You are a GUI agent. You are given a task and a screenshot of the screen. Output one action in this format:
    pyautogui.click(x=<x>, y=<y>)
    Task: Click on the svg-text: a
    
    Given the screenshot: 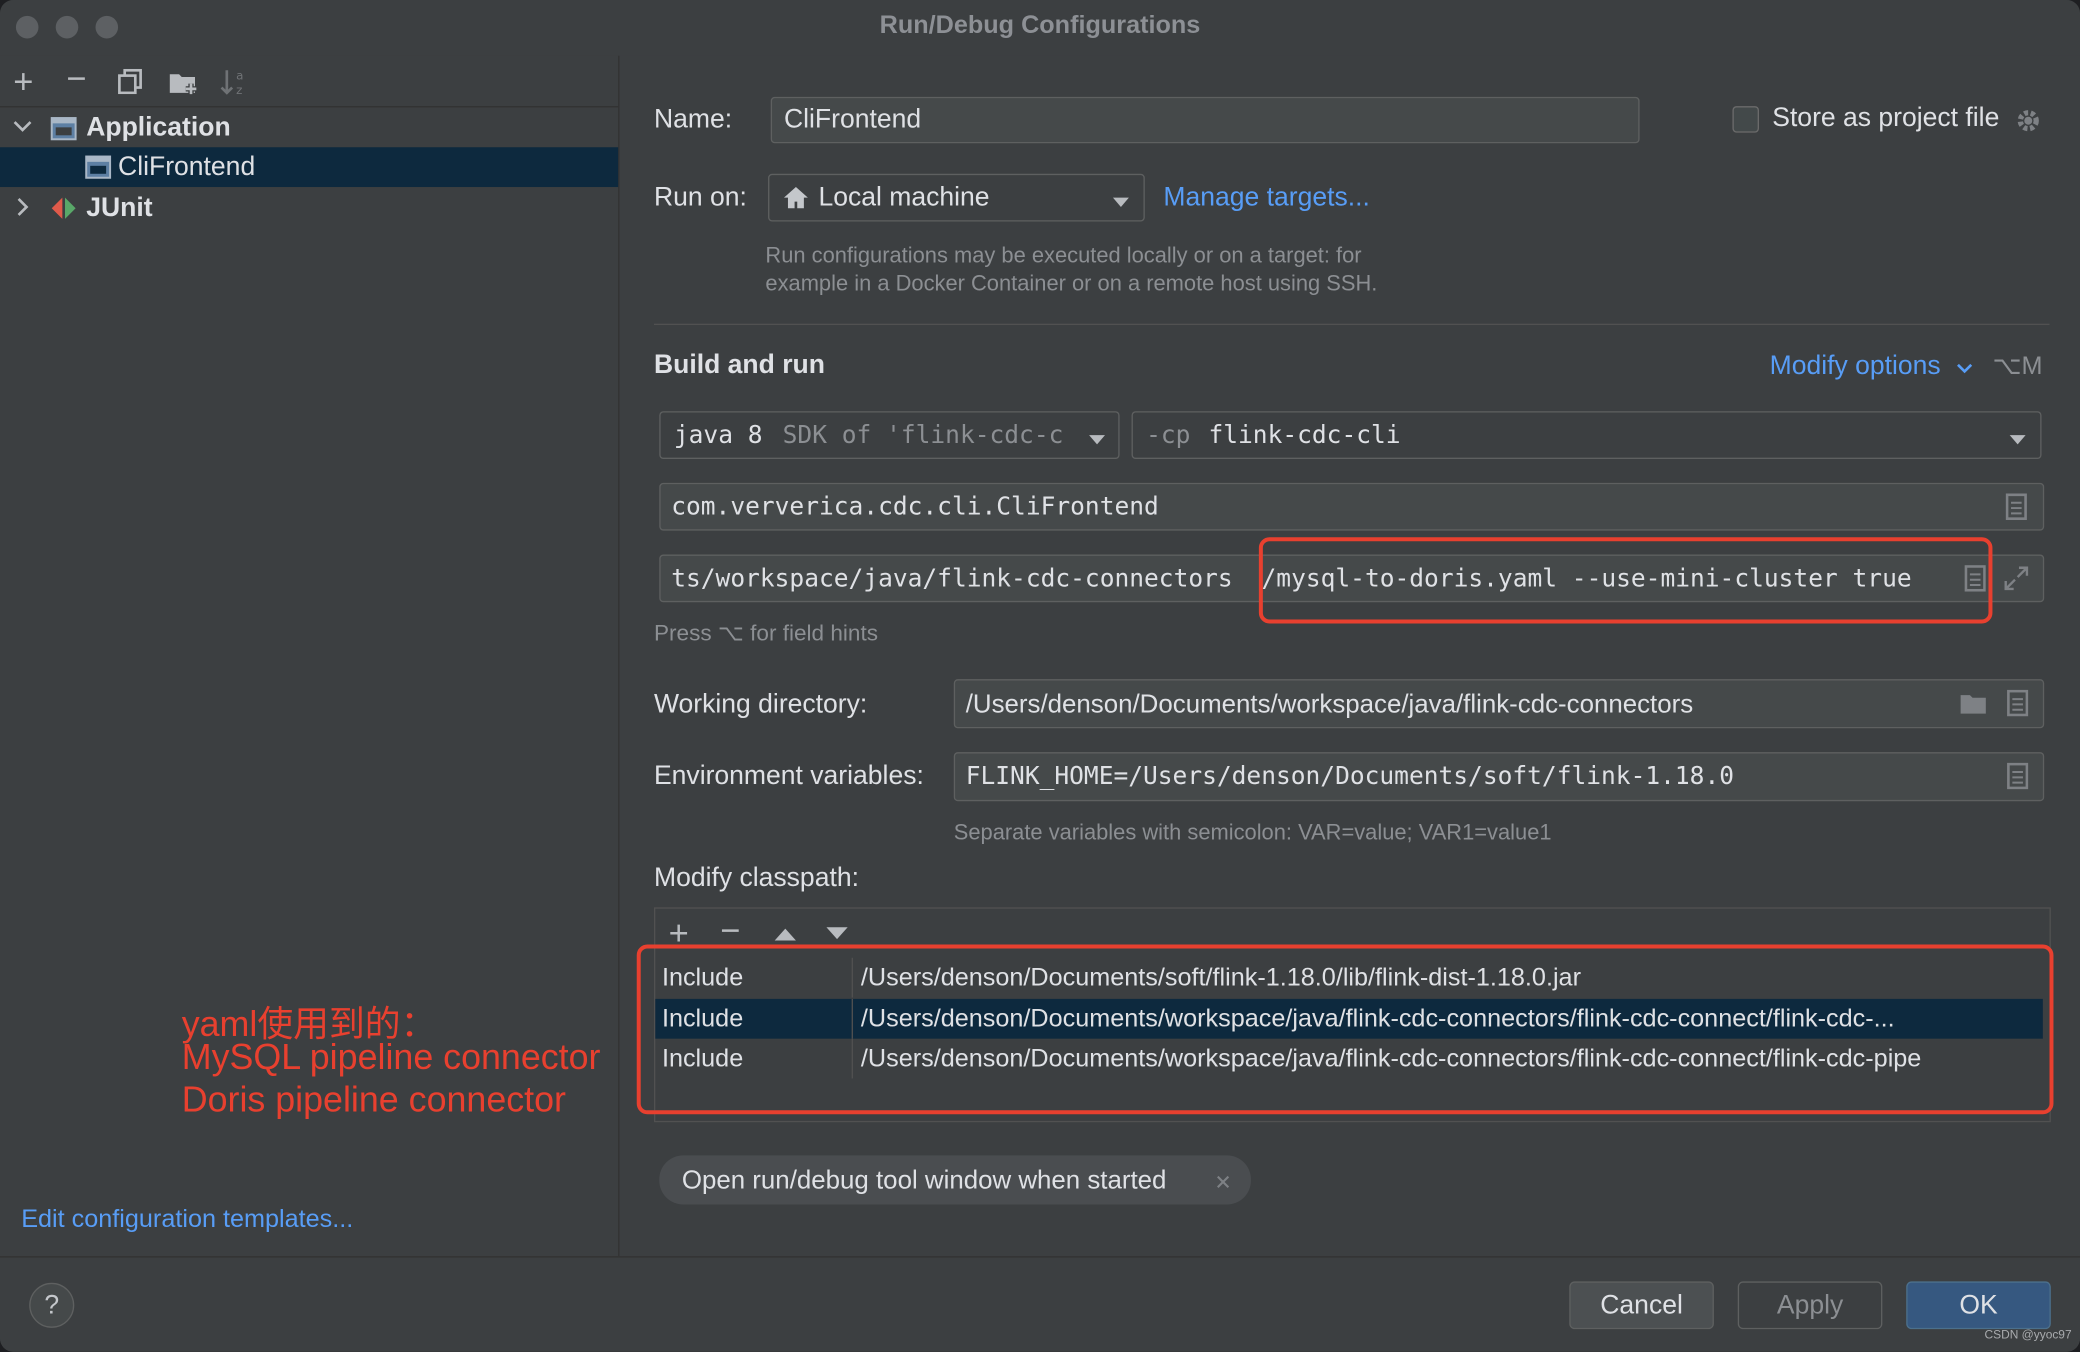 What is the action you would take?
    pyautogui.click(x=239, y=76)
    